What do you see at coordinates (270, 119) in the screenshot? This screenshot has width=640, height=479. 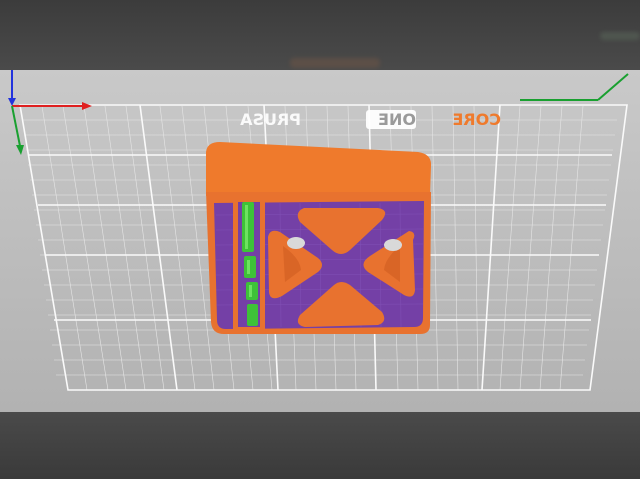 I see `bed-logo-prusa: PRUSA` at bounding box center [270, 119].